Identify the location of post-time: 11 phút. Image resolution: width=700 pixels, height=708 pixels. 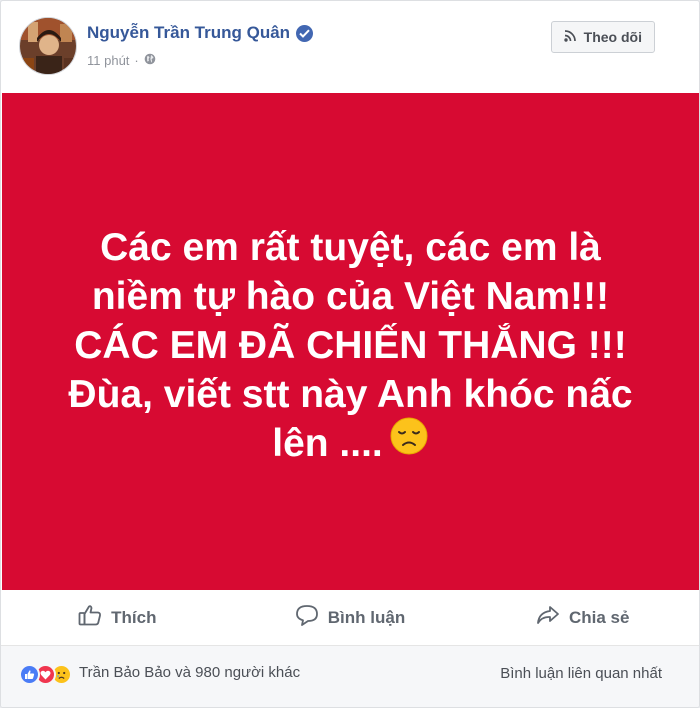
(108, 60).